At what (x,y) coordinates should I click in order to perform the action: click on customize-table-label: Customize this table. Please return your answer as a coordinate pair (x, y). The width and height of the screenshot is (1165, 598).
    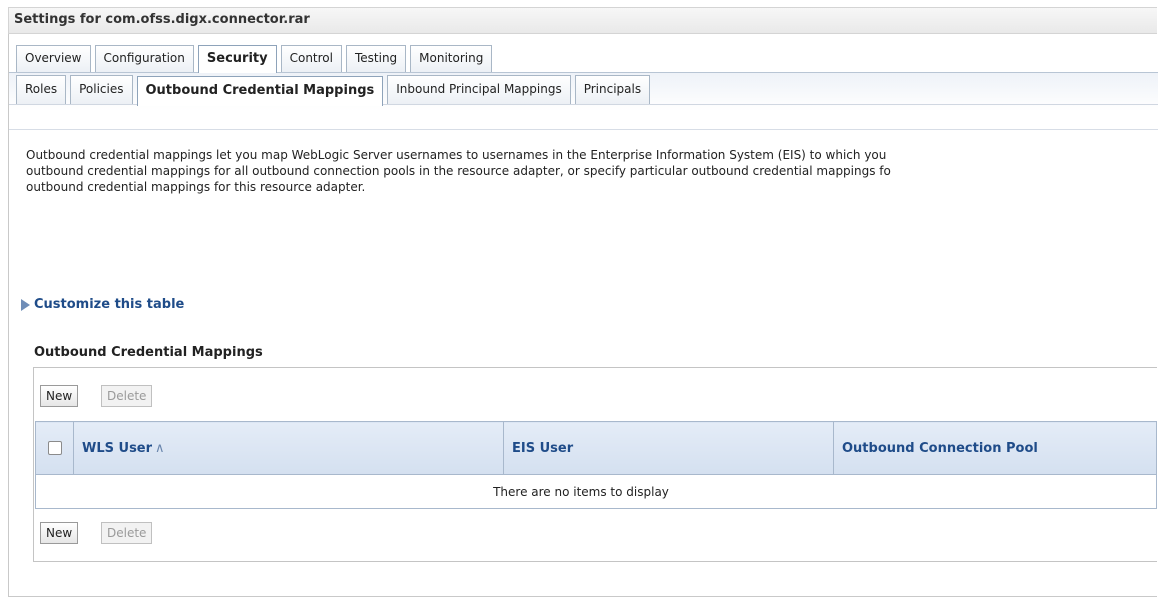
    Looking at the image, I should click on (109, 304).